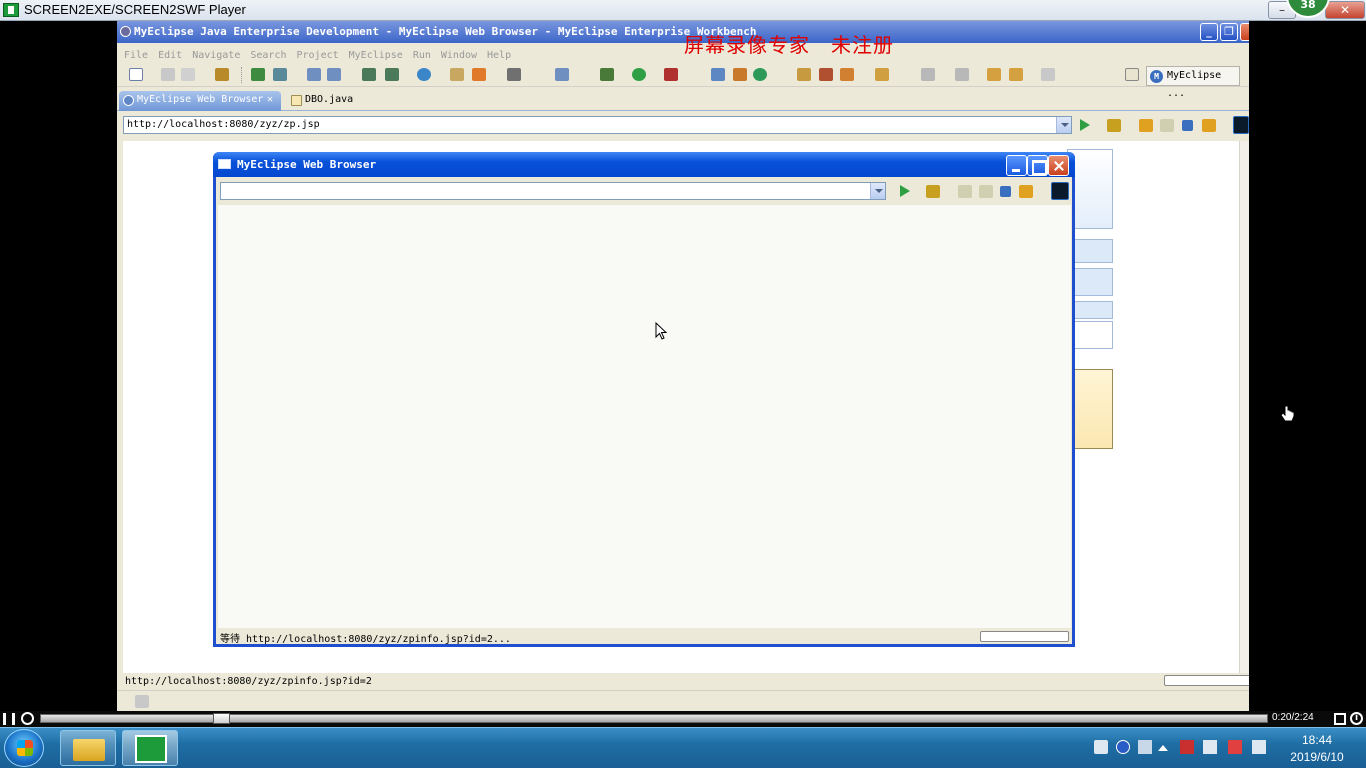 The height and width of the screenshot is (768, 1366). What do you see at coordinates (718, 74) in the screenshot?
I see `open-folder-icon` at bounding box center [718, 74].